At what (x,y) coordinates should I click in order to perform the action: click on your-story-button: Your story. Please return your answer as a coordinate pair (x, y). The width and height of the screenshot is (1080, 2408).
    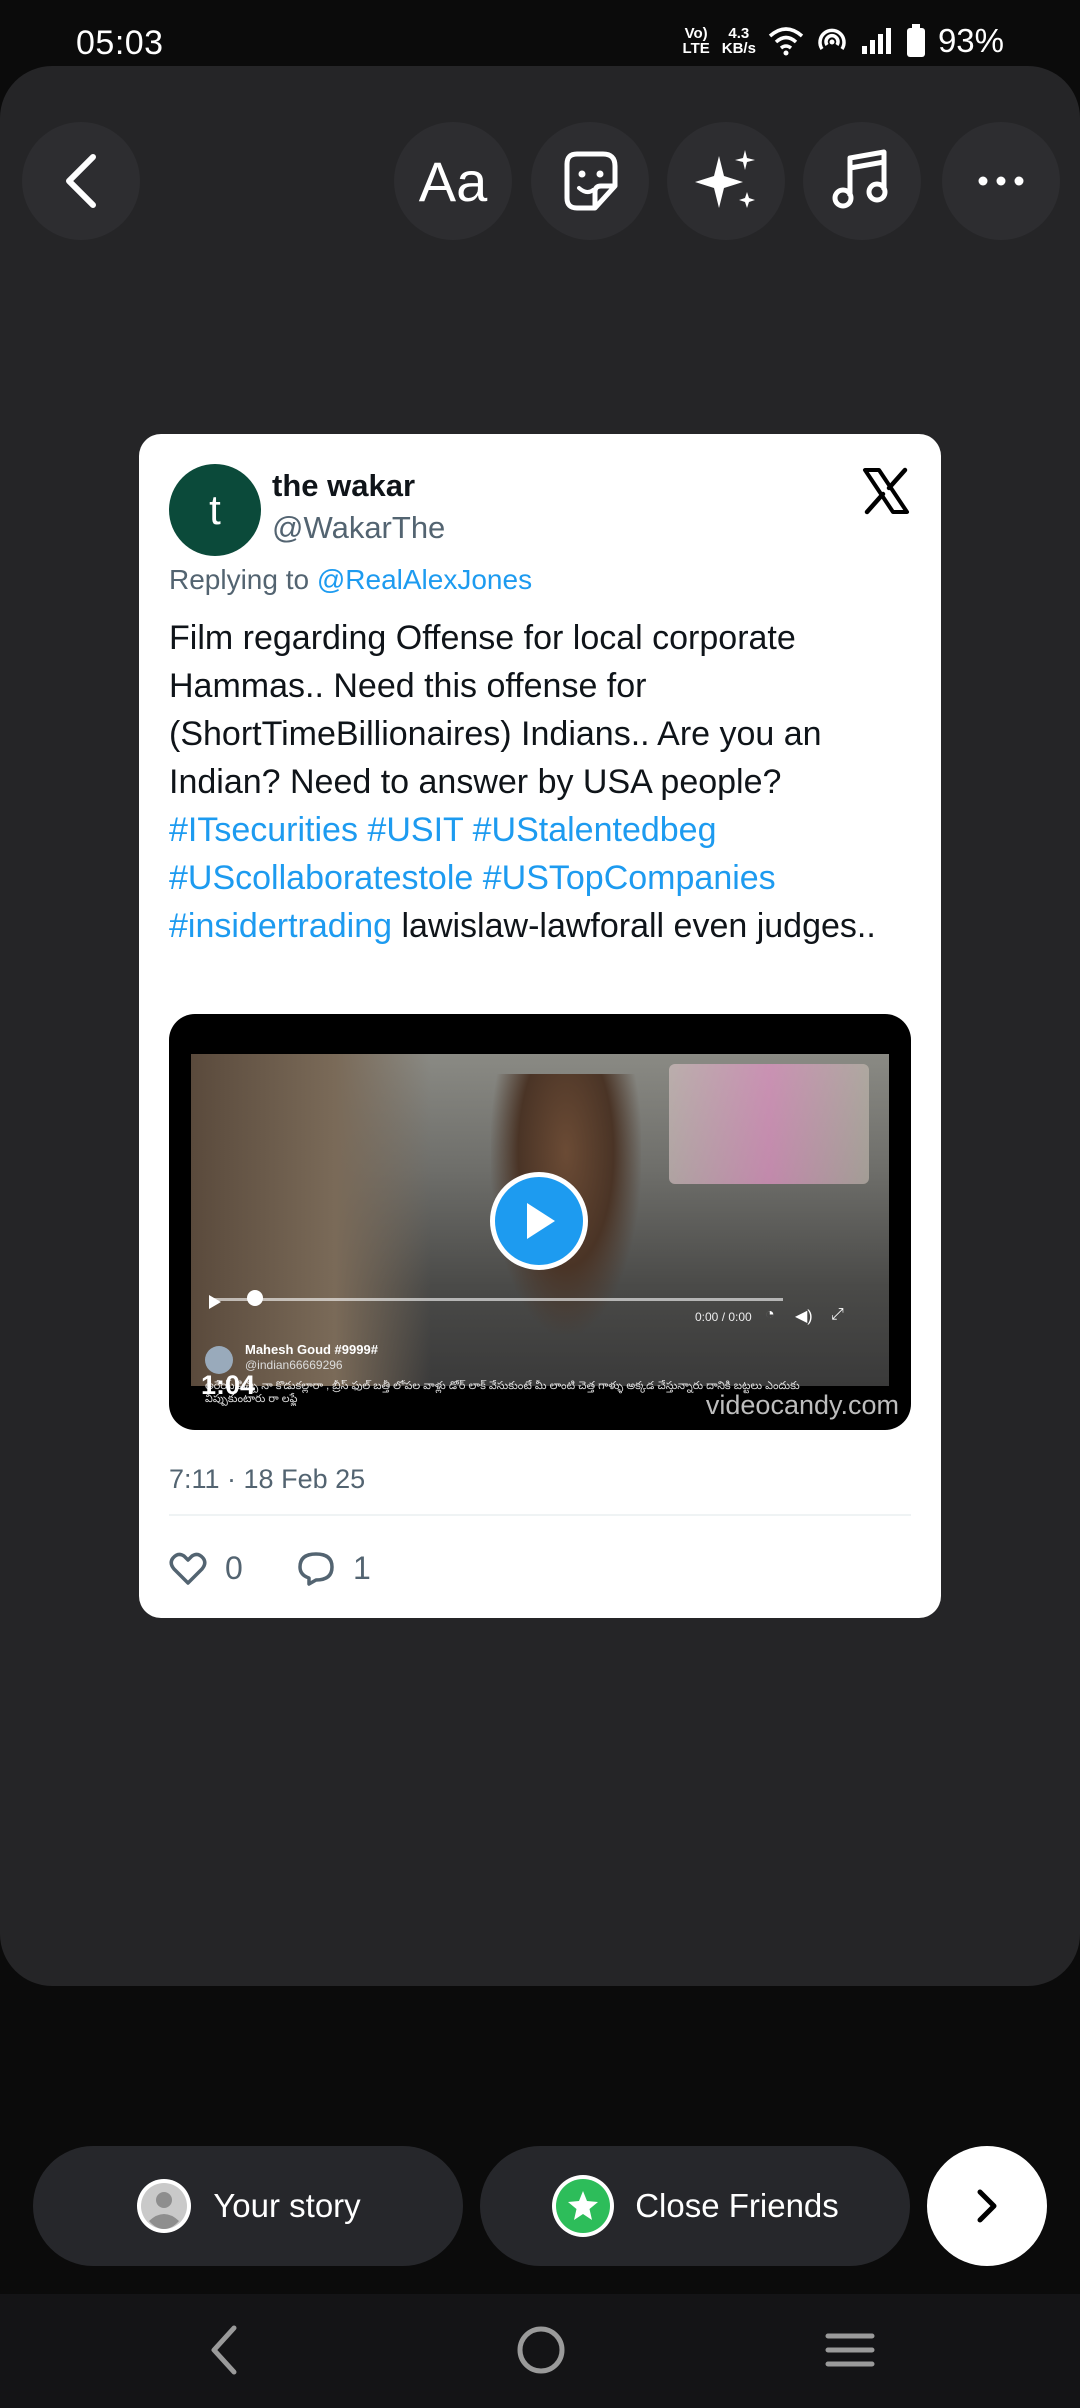
    Looking at the image, I should click on (248, 2206).